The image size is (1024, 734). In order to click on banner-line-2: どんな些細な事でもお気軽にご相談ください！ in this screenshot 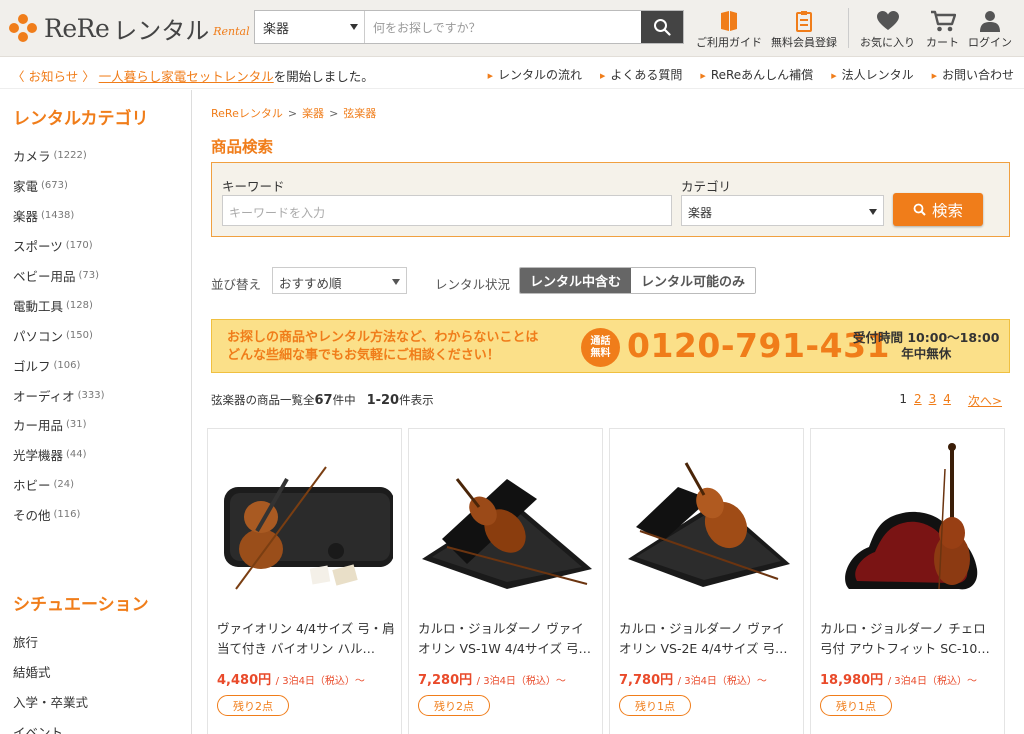, I will do `click(363, 355)`.